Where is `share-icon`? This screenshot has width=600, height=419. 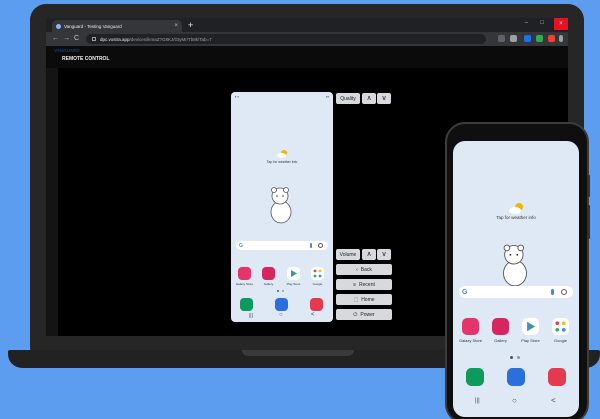
share-icon is located at coordinates (501, 38).